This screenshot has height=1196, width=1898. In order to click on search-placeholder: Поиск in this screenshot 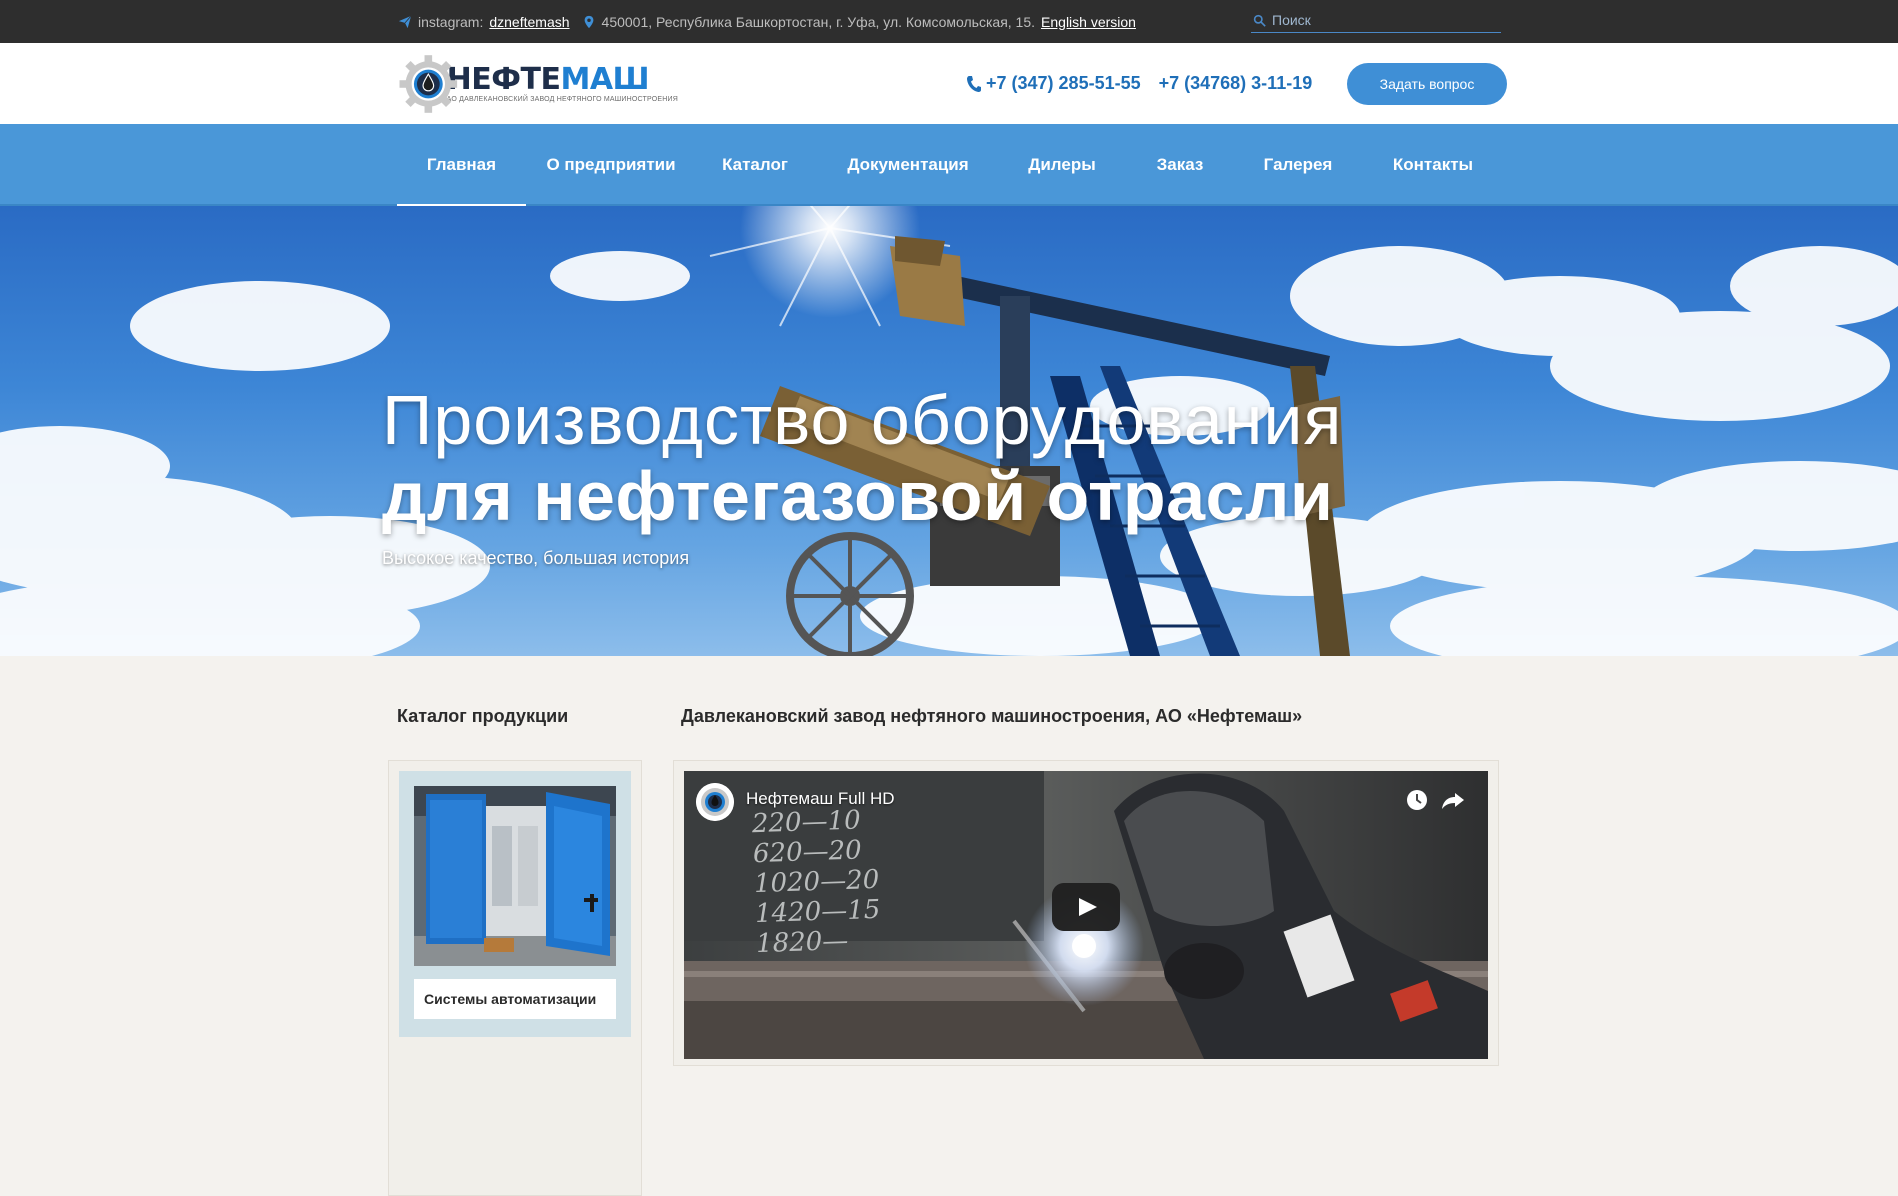, I will do `click(1291, 20)`.